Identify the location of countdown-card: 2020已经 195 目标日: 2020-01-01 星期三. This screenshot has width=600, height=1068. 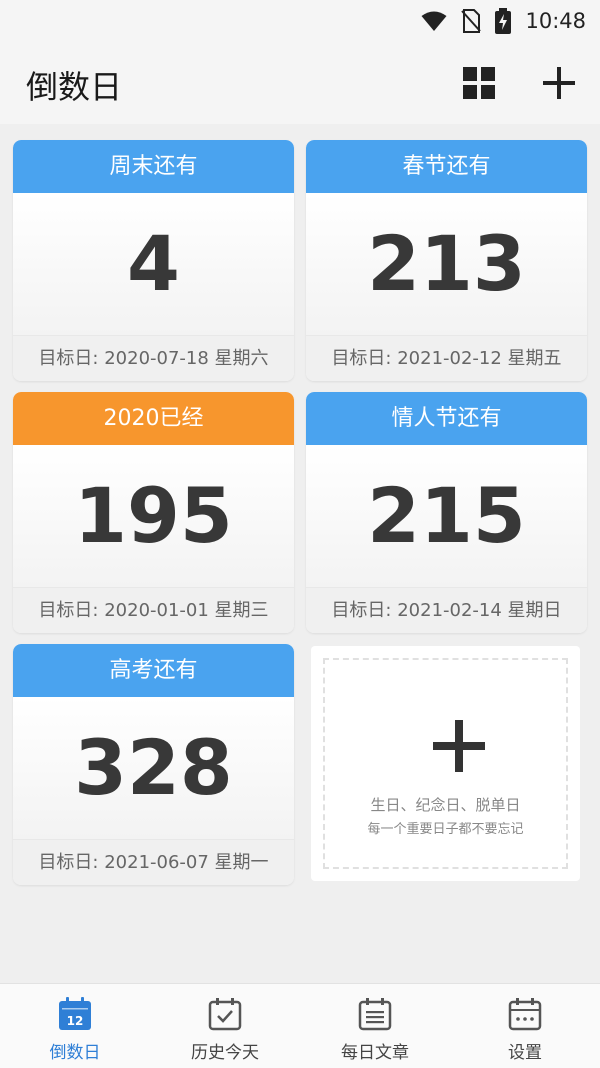
(153, 512).